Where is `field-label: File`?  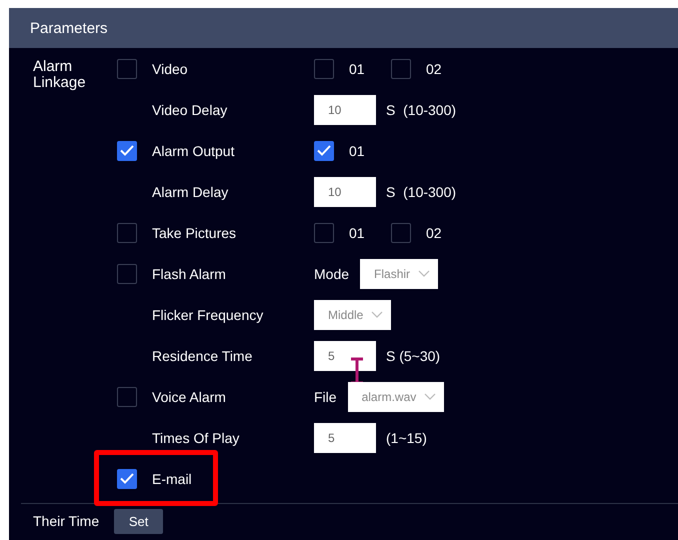
field-label: File is located at coordinates (325, 396).